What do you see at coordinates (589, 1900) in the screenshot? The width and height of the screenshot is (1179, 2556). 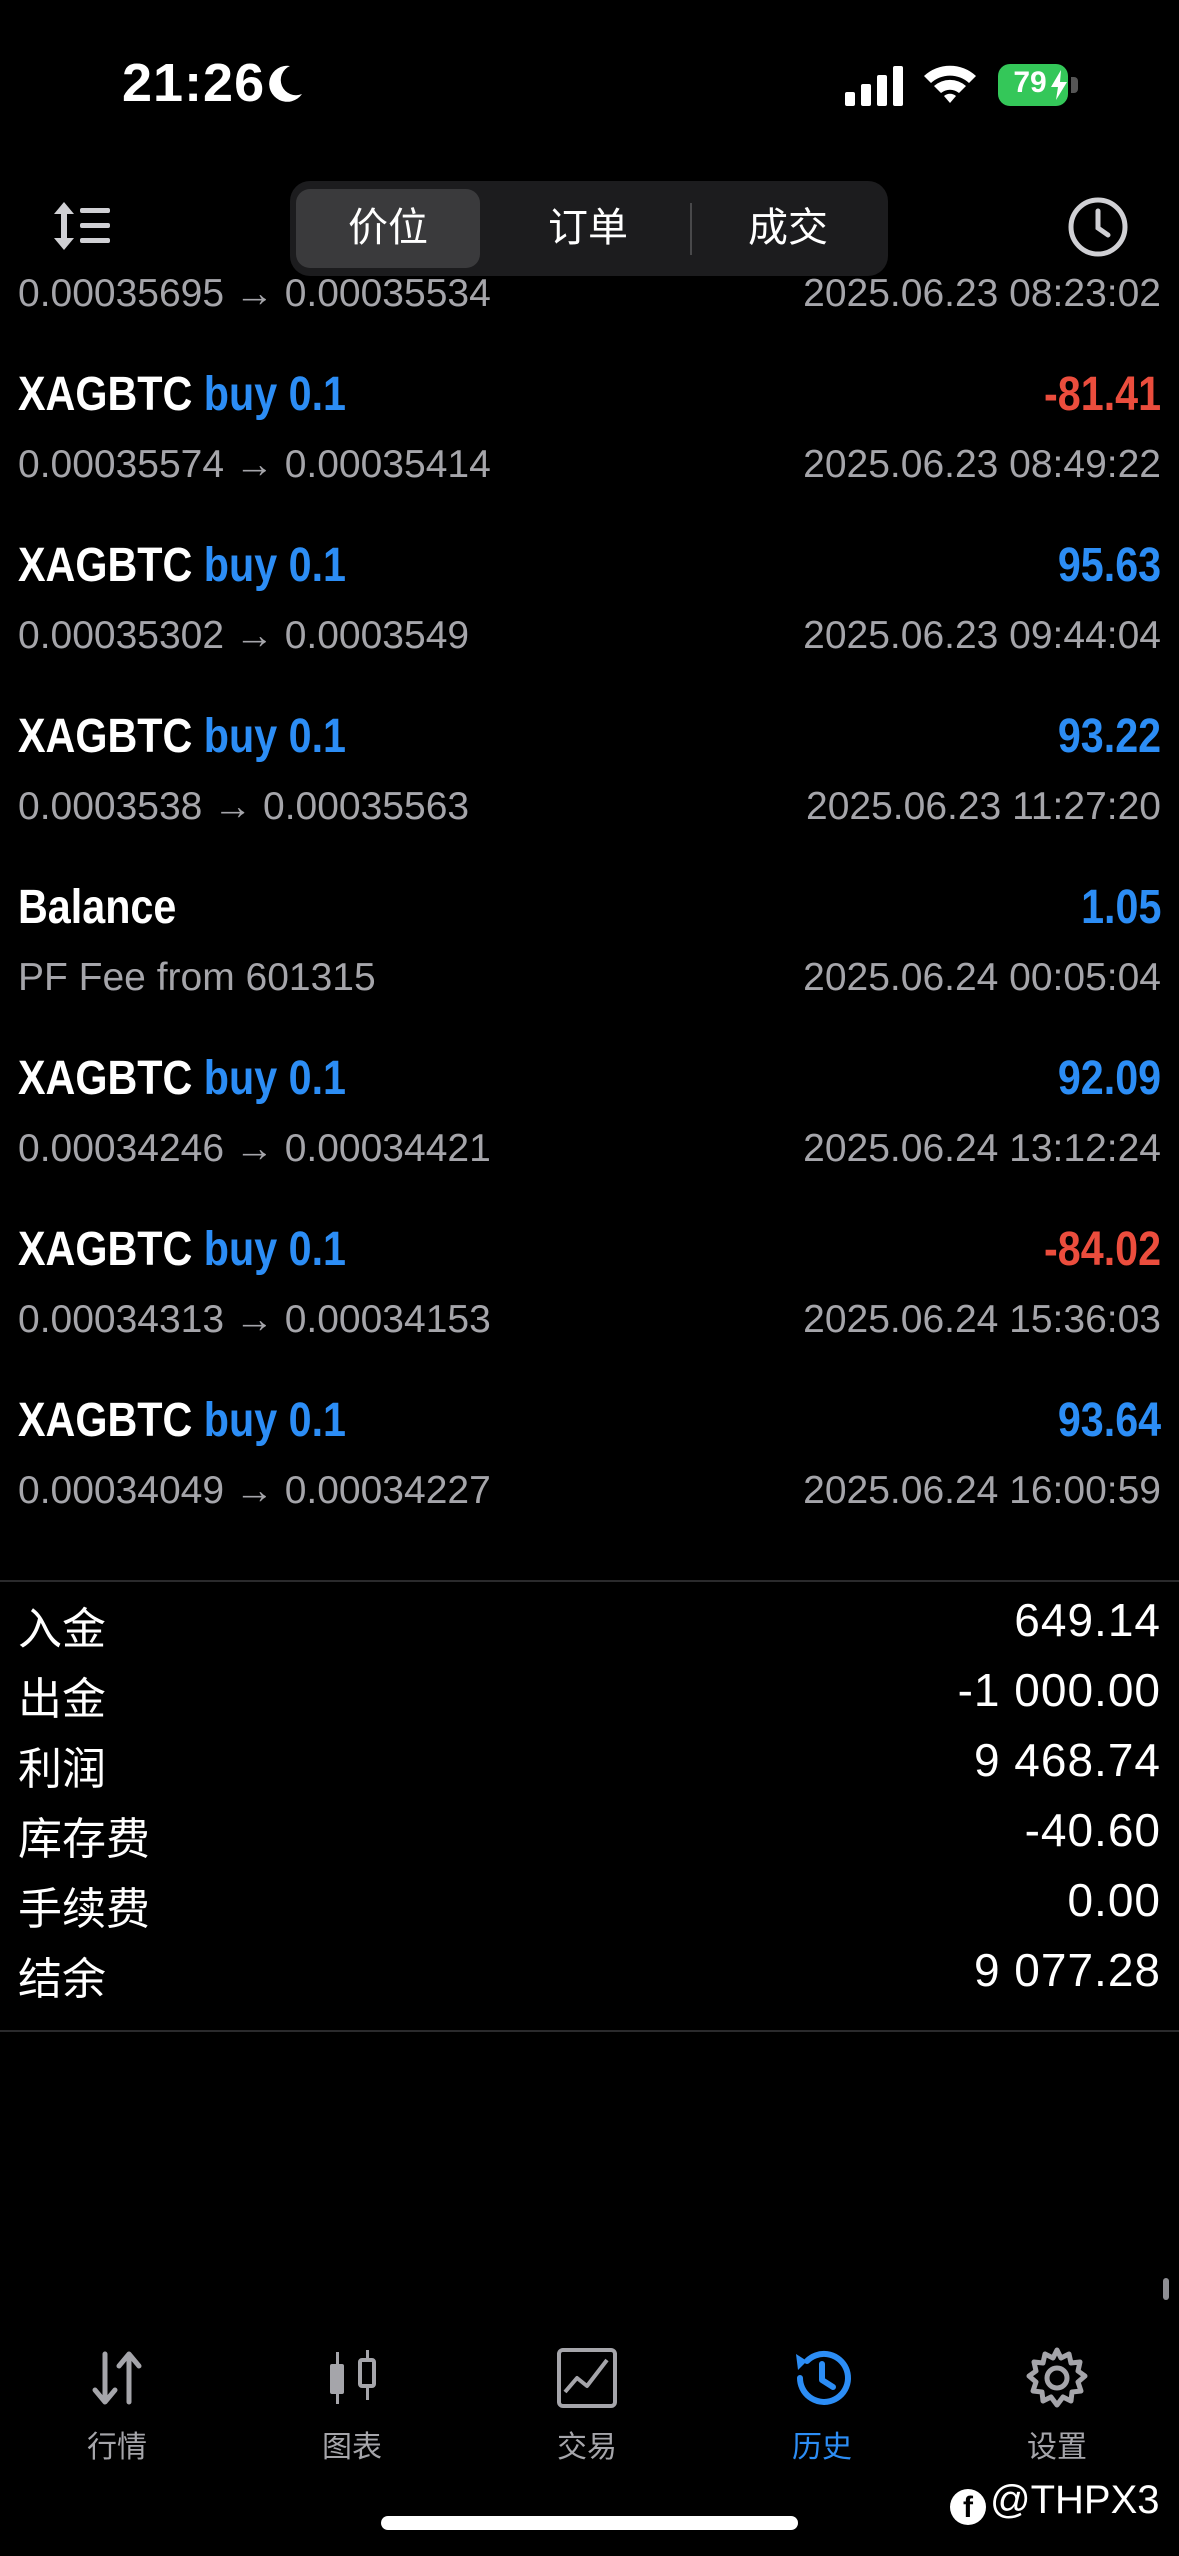 I see `summary-row-commission: 手续费 0.00` at bounding box center [589, 1900].